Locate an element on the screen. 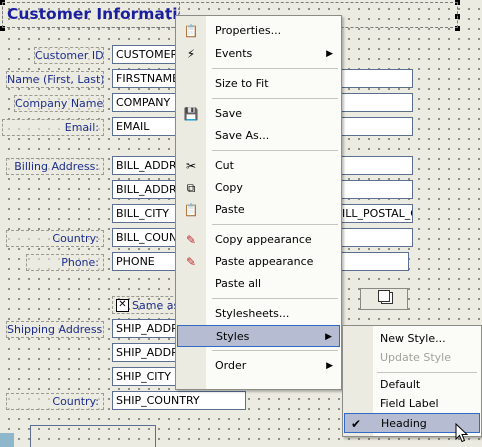 This screenshot has height=447, width=482. submenu-item-label: Field Label is located at coordinates (409, 403).